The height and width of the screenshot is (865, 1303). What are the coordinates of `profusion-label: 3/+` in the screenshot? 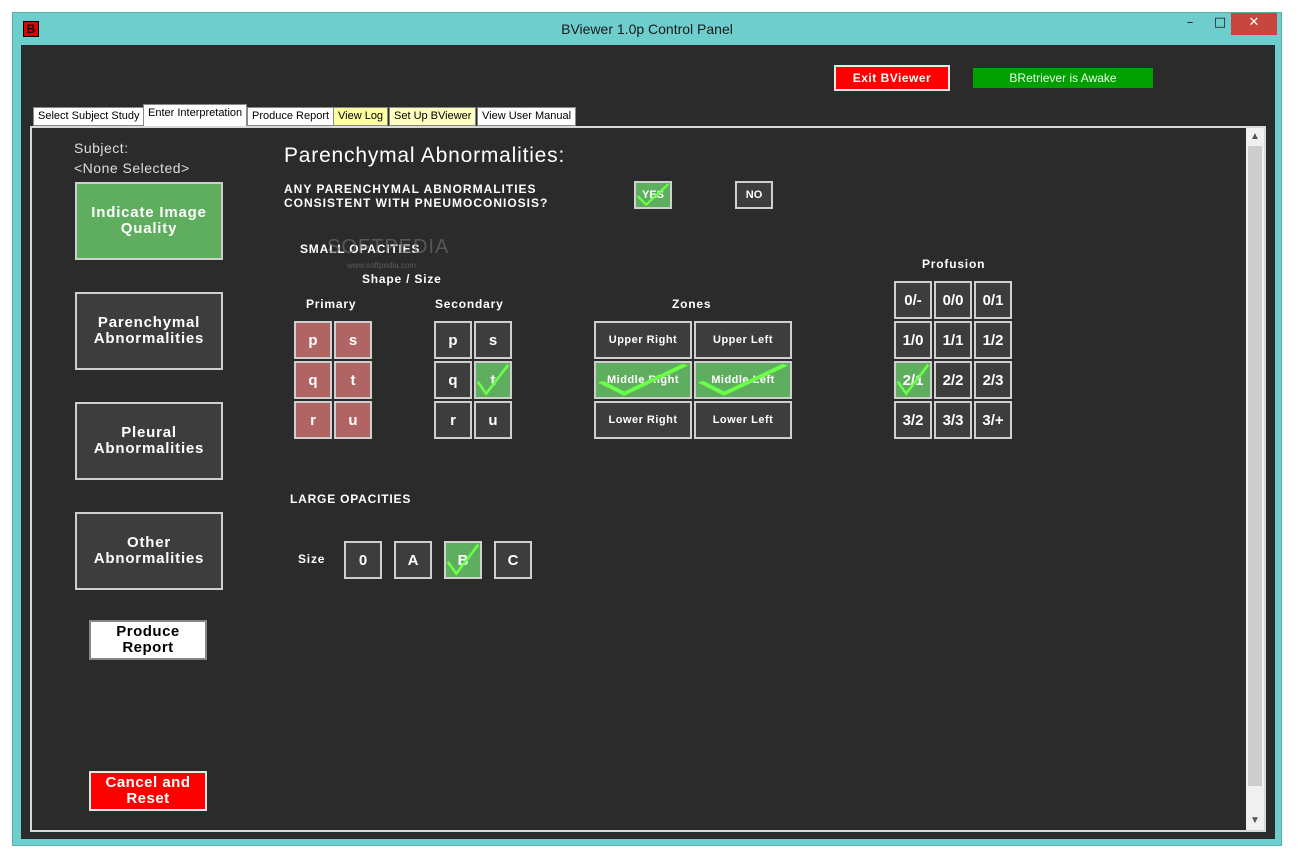 It's located at (993, 420).